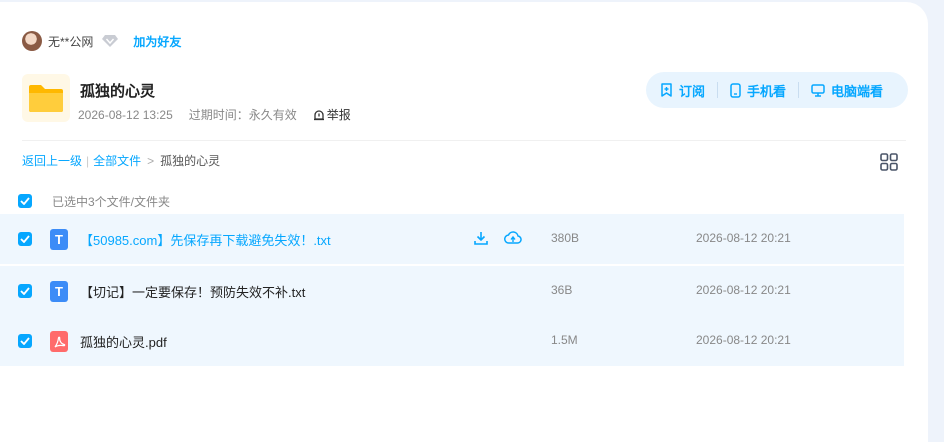 The height and width of the screenshot is (442, 944). I want to click on report-icon, so click(318, 114).